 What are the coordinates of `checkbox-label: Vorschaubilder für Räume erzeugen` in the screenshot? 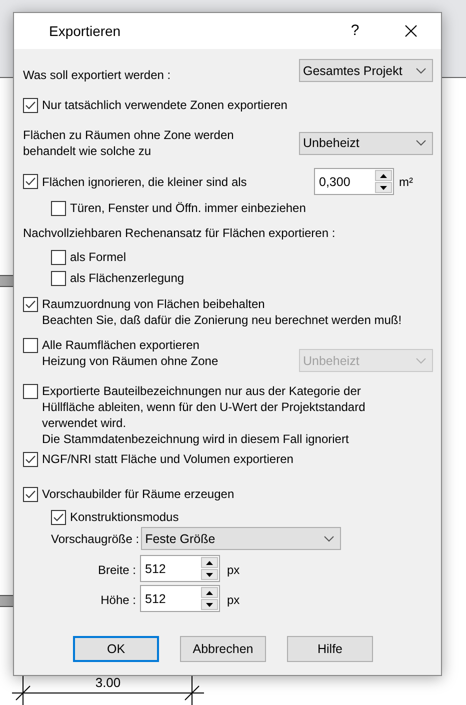 It's located at (138, 494).